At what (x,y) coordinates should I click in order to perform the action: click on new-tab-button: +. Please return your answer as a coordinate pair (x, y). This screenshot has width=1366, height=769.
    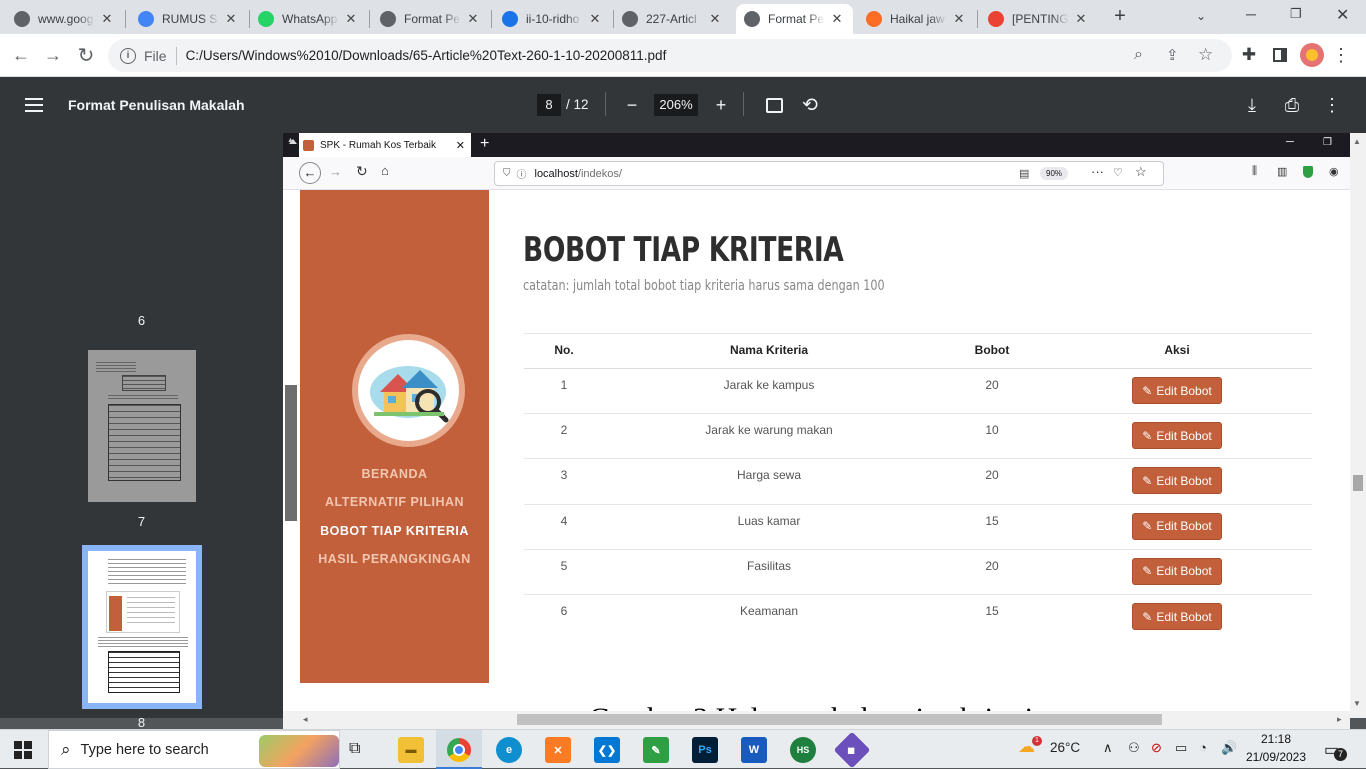
    Looking at the image, I should click on (1120, 16).